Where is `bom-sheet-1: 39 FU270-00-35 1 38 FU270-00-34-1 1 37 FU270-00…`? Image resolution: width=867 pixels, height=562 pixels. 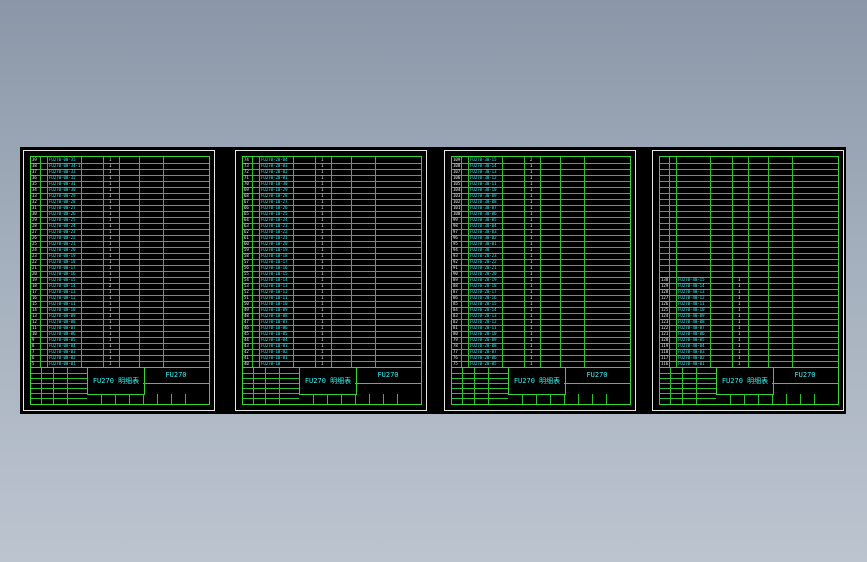 bom-sheet-1: 39 FU270-00-35 1 38 FU270-00-34-1 1 37 FU270-00… is located at coordinates (119, 280).